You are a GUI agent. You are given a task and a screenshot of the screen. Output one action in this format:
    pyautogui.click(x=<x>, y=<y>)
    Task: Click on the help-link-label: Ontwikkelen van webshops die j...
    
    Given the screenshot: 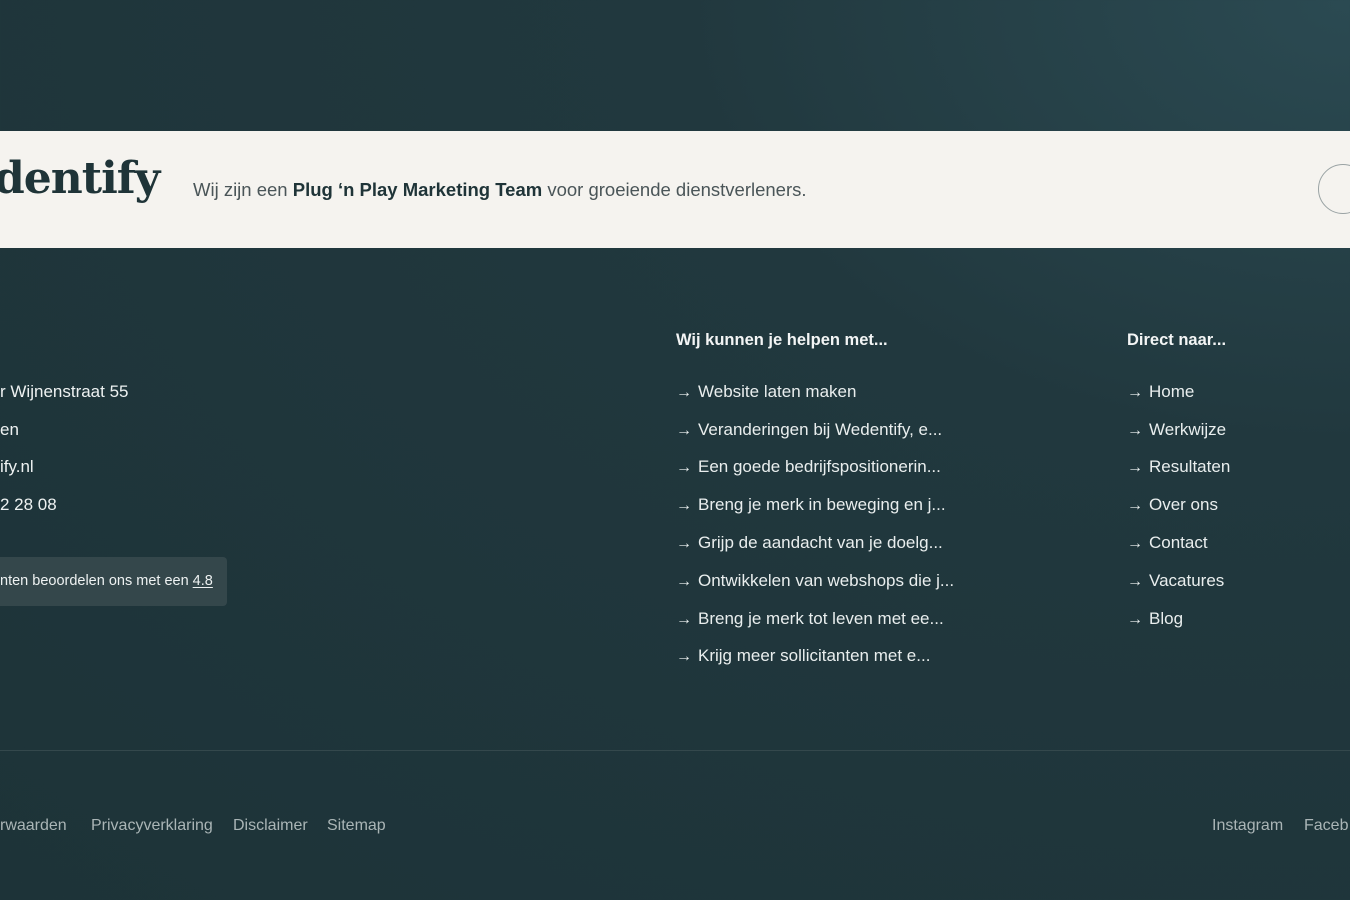 What is the action you would take?
    pyautogui.click(x=826, y=580)
    